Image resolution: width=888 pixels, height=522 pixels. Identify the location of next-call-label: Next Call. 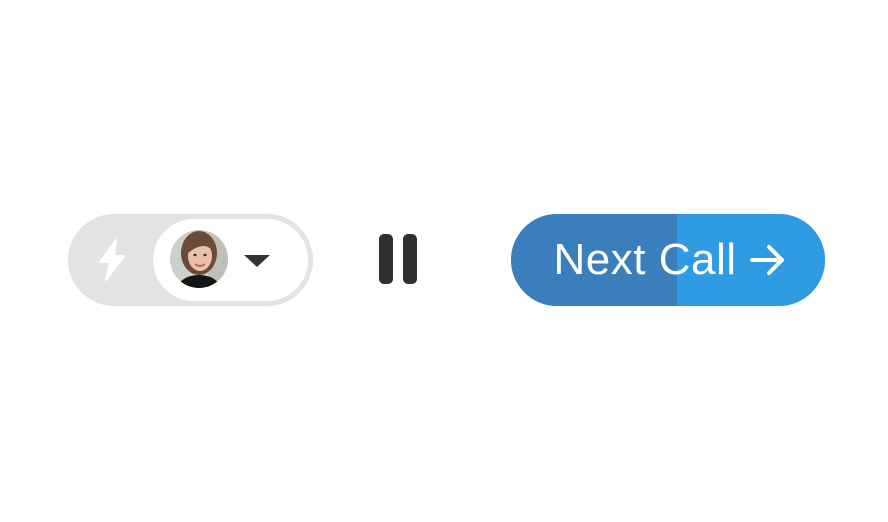
(645, 259).